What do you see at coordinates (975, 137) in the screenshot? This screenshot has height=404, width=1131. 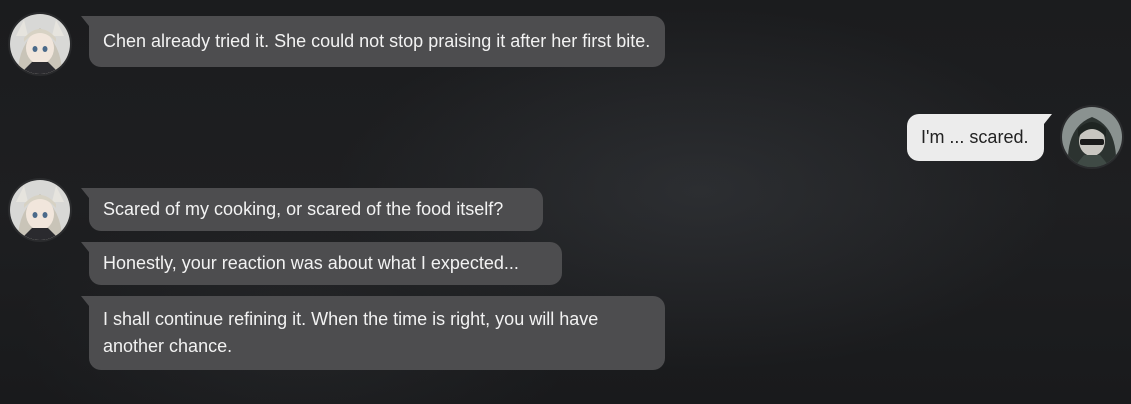 I see `message-text: I'm ... scared.` at bounding box center [975, 137].